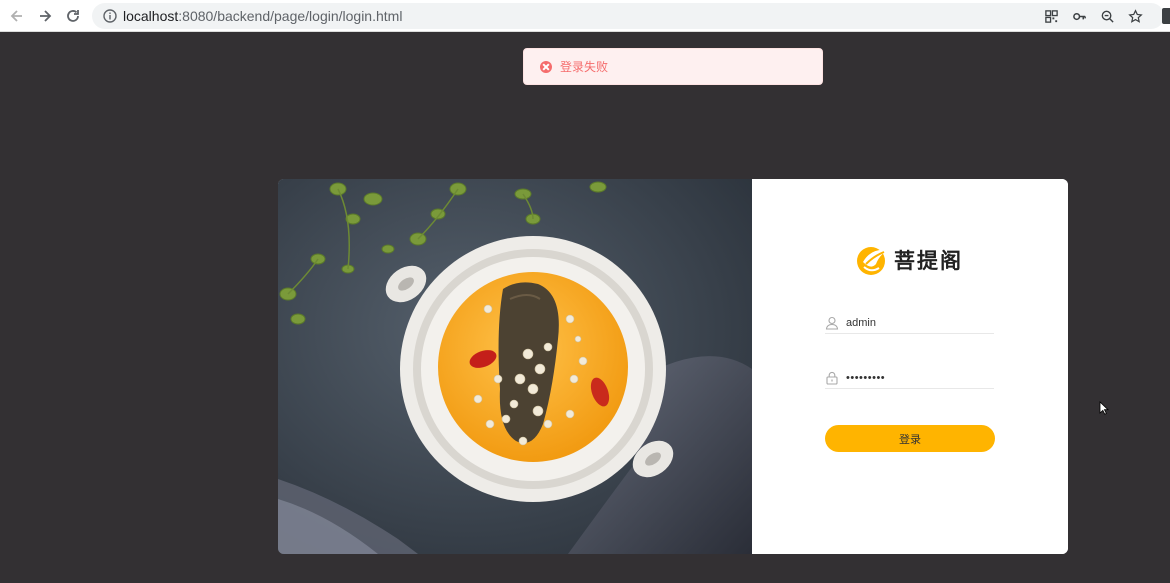  I want to click on forward-icon, so click(45, 16).